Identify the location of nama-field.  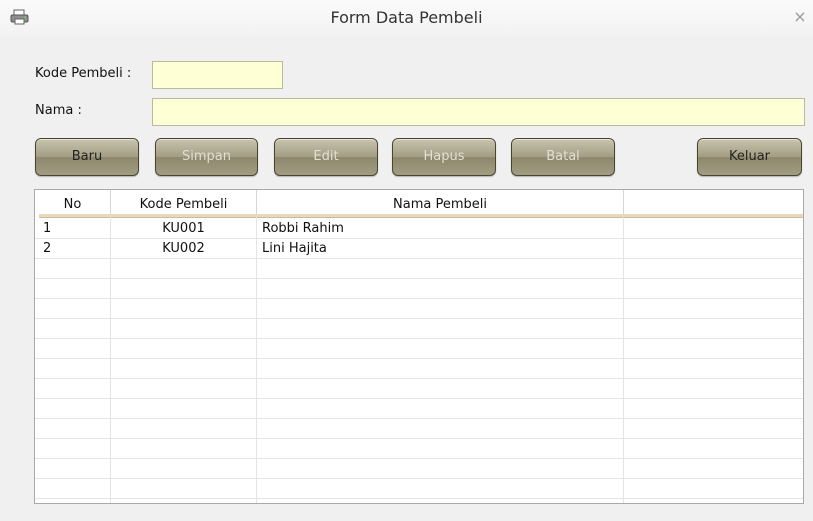
(478, 112).